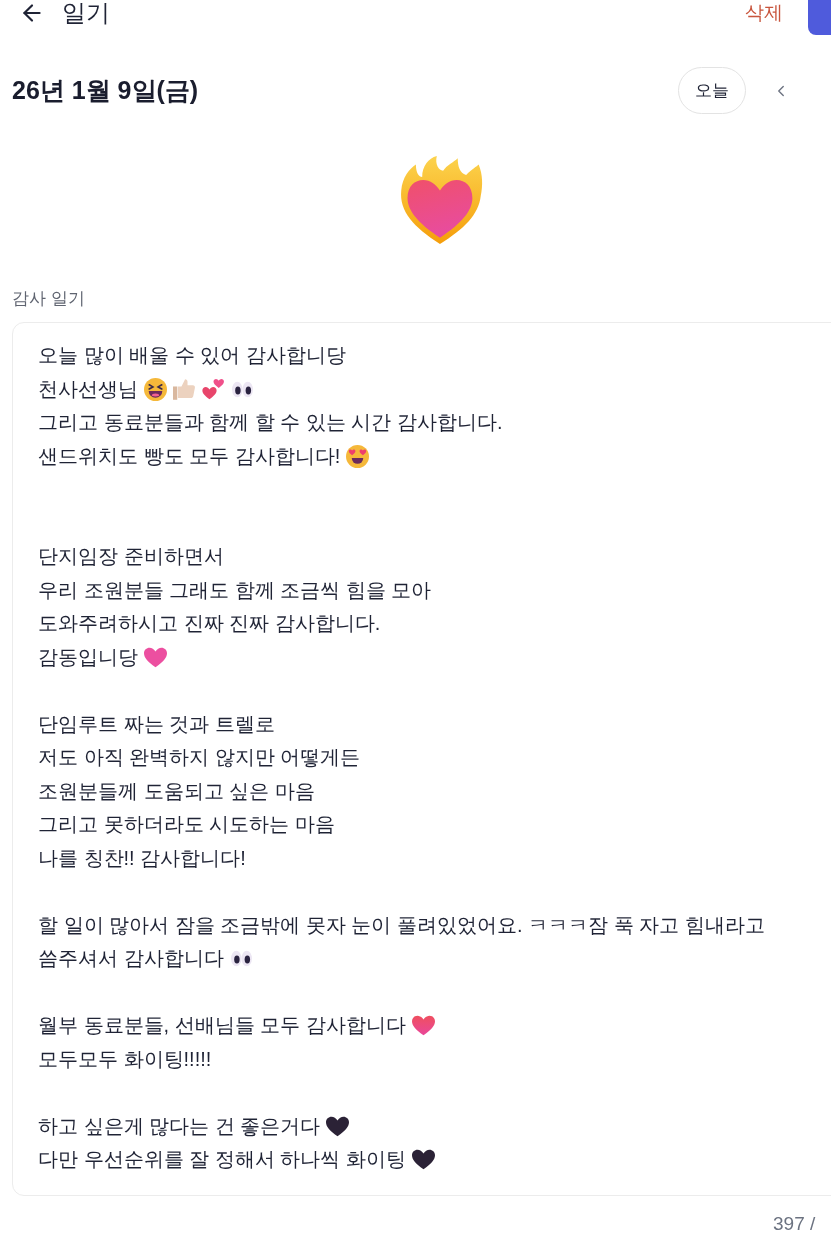 The image size is (831, 1257). What do you see at coordinates (184, 389) in the screenshot?
I see `thumbs-up-icon` at bounding box center [184, 389].